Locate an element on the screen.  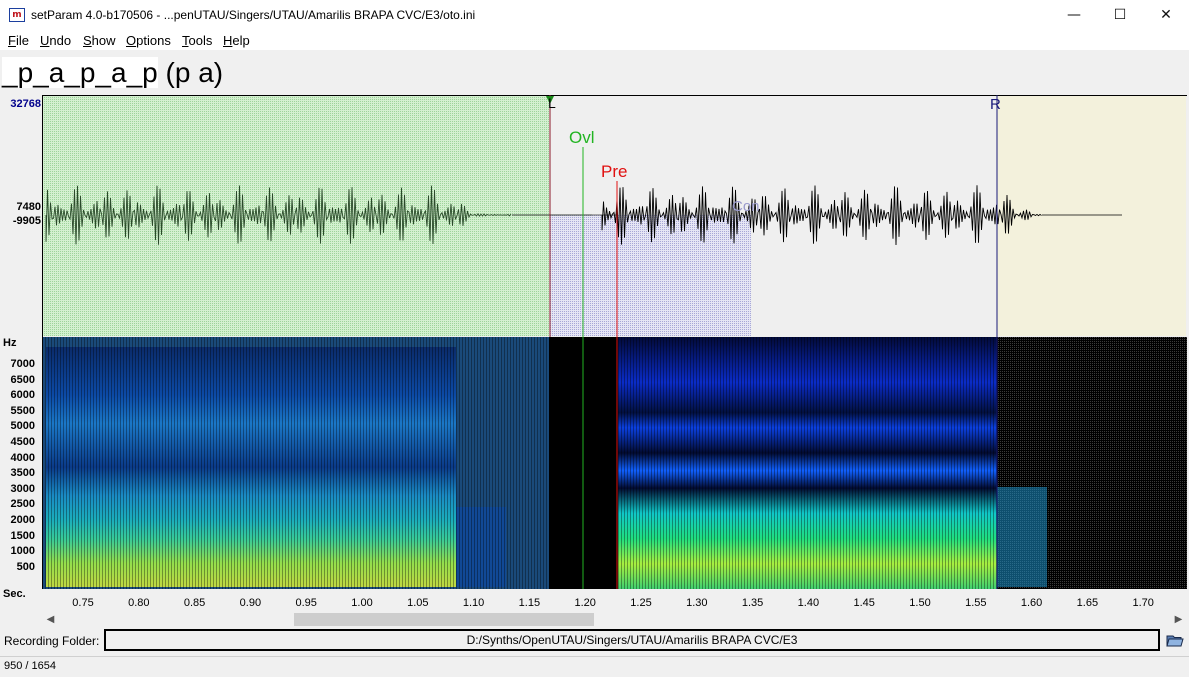
recording-folder-label: Recording Folder: is located at coordinates (52, 641).